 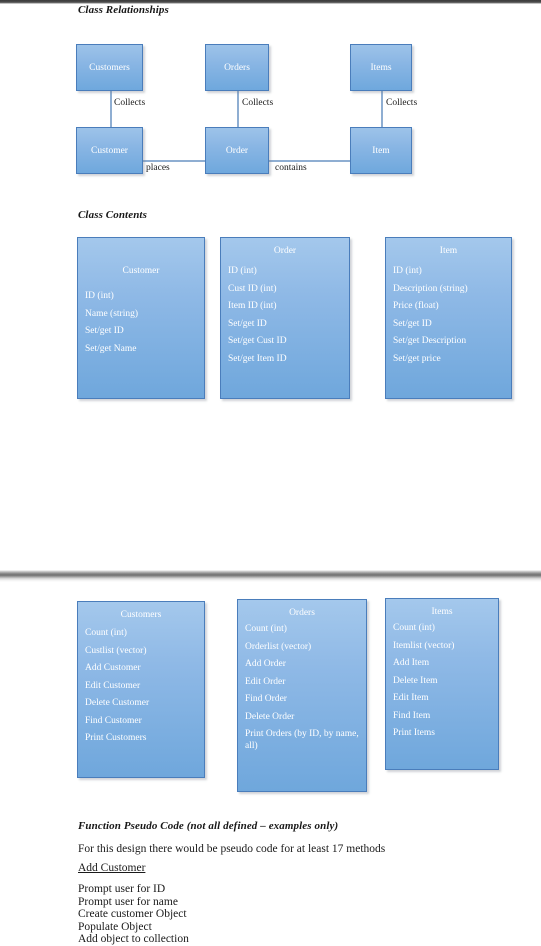 I want to click on relationship-box-customers: Customers, so click(x=109, y=67).